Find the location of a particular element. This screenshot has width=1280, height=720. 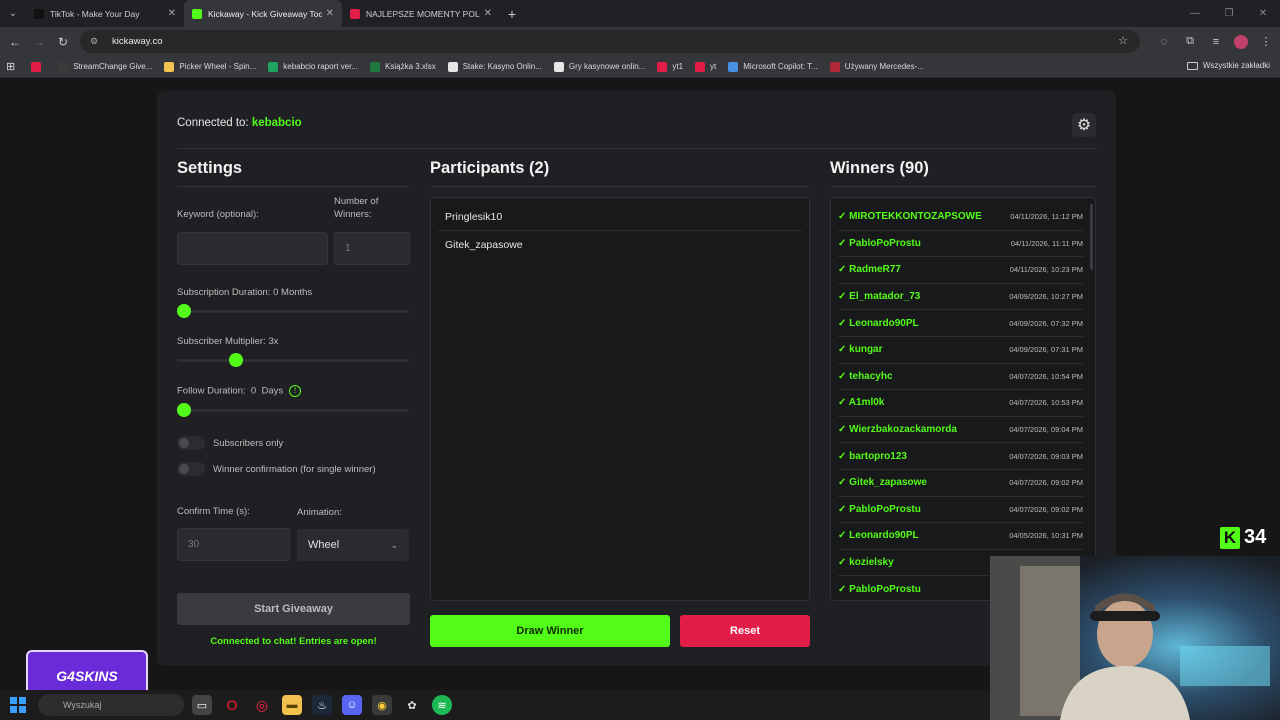

follow-duration-row: Follow Duration: 0 Days! is located at coordinates (239, 391).